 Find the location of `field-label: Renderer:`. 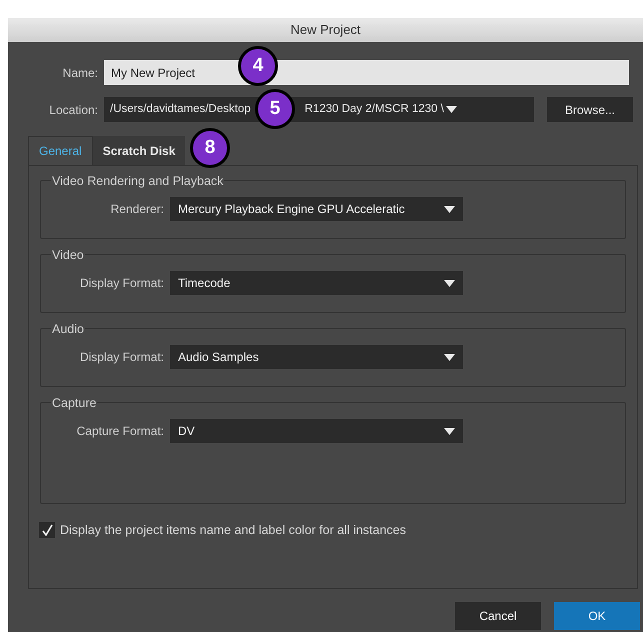

field-label: Renderer: is located at coordinates (137, 209).